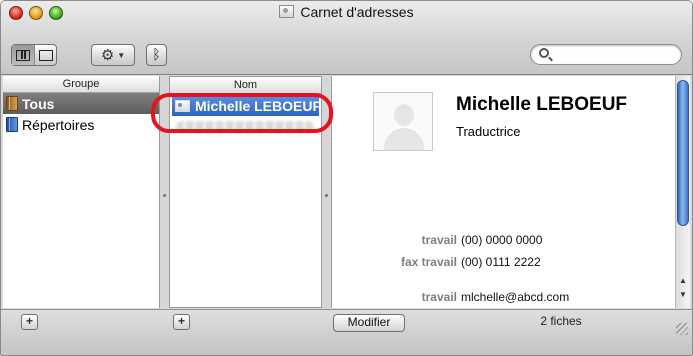 This screenshot has width=693, height=356. Describe the element at coordinates (515, 297) in the screenshot. I see `work-email-value: mlchelle@abcd.com` at that location.